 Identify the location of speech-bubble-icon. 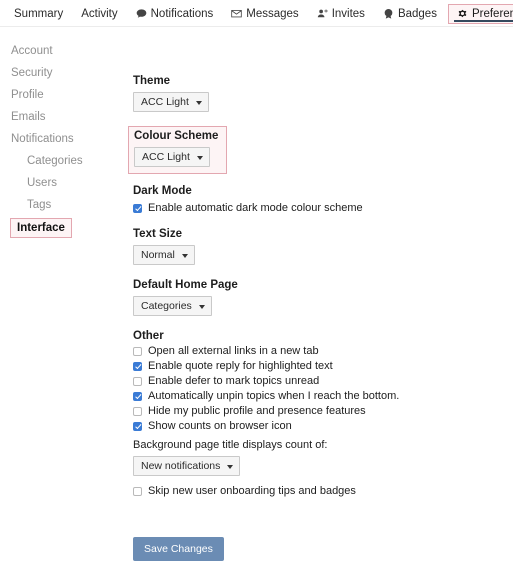
(141, 13).